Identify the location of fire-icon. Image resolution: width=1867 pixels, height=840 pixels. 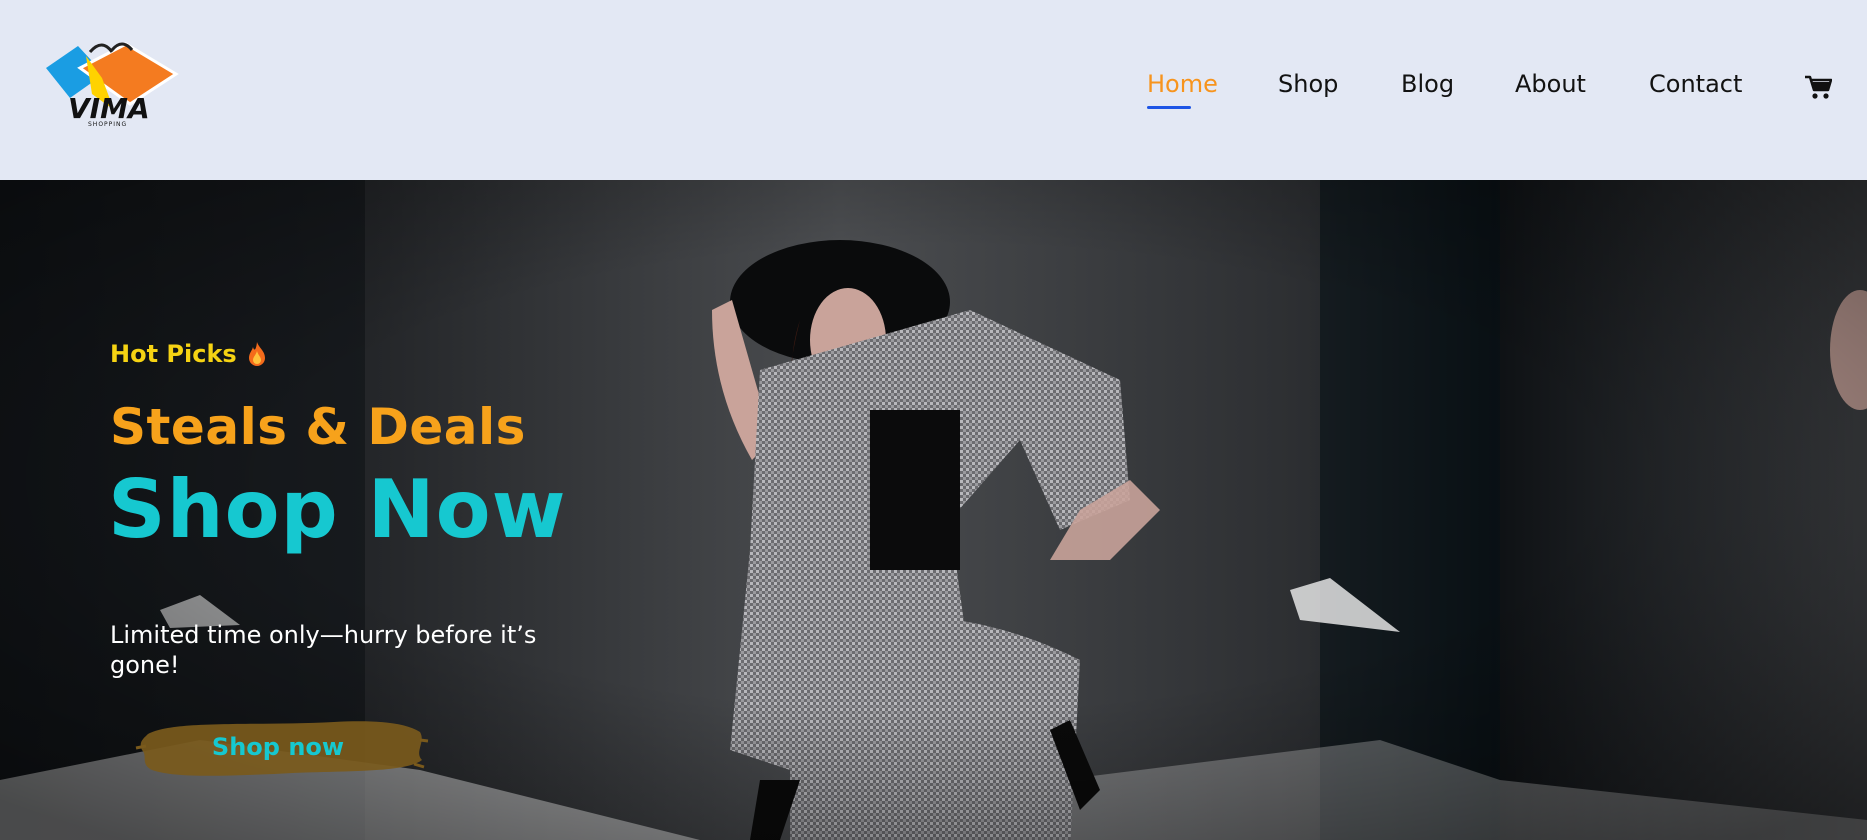
(257, 354).